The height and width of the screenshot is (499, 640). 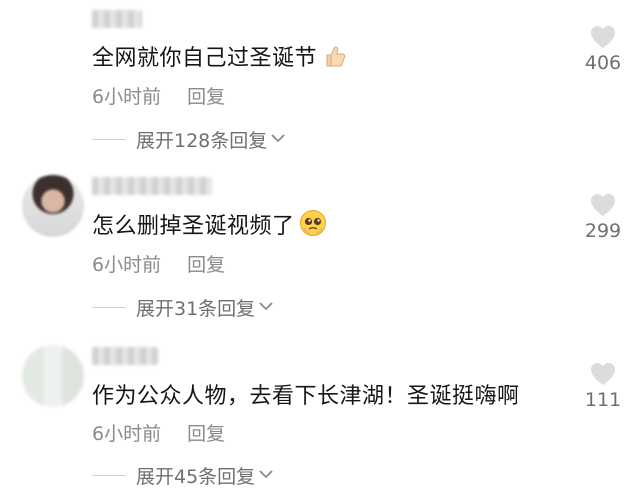 I want to click on like-button: 406, so click(x=603, y=49).